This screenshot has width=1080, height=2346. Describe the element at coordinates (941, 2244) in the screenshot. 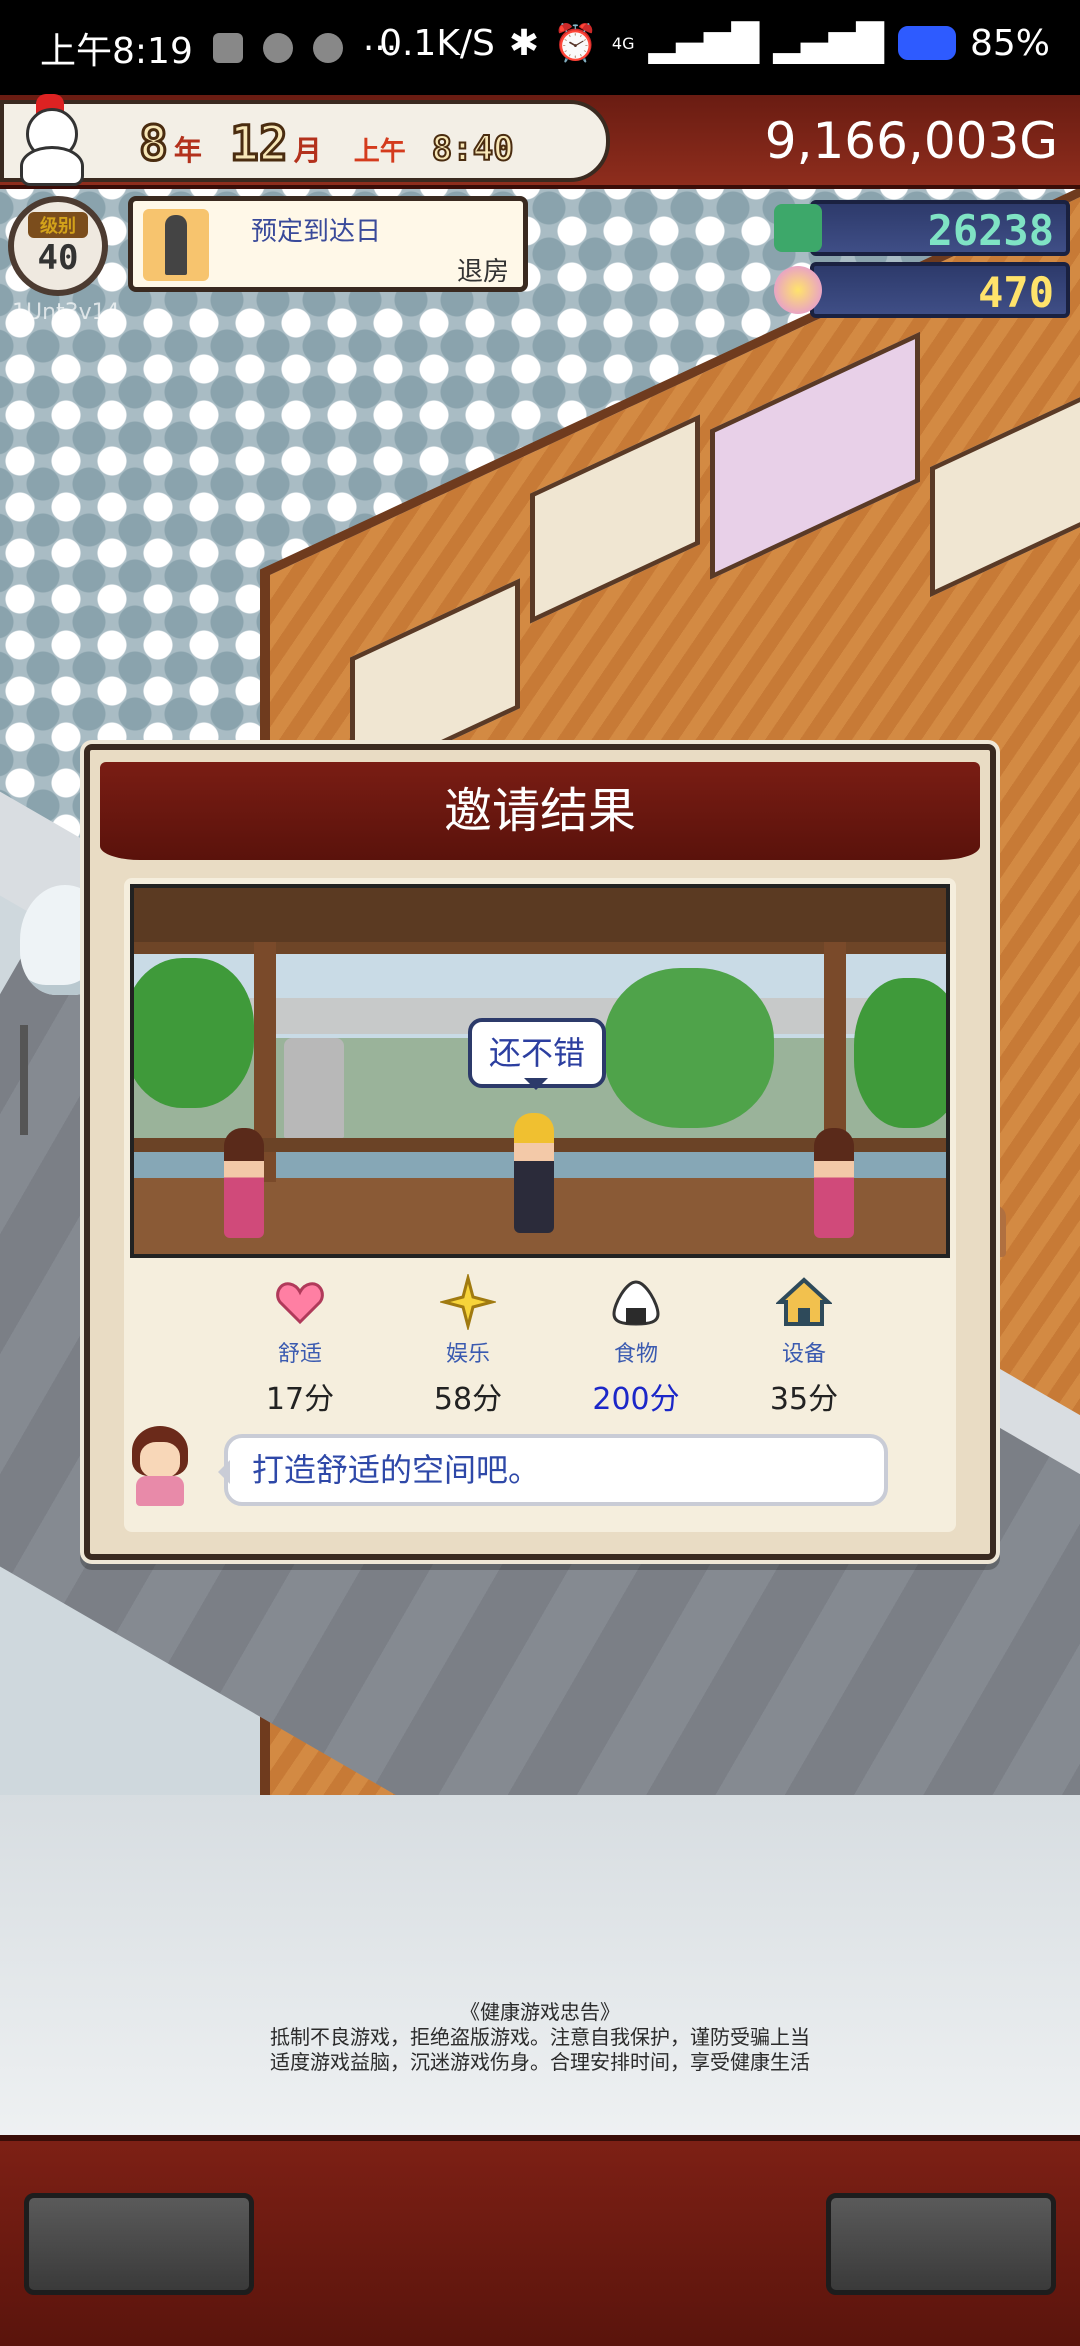

I see `right-menu-button` at that location.